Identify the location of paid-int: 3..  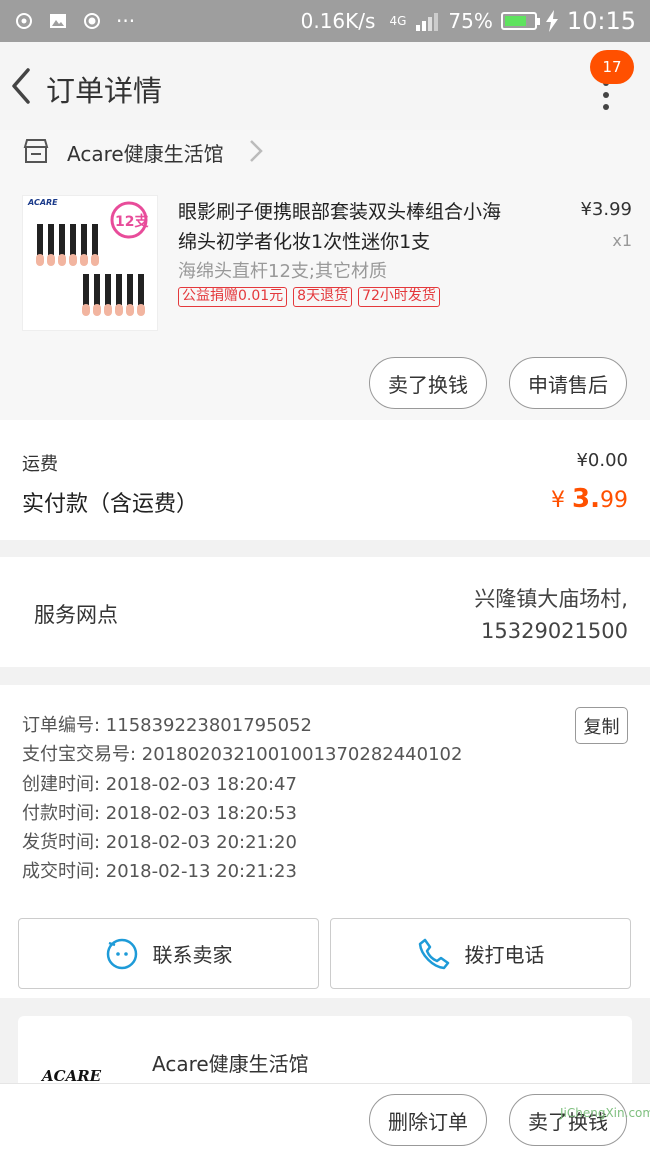
(586, 499).